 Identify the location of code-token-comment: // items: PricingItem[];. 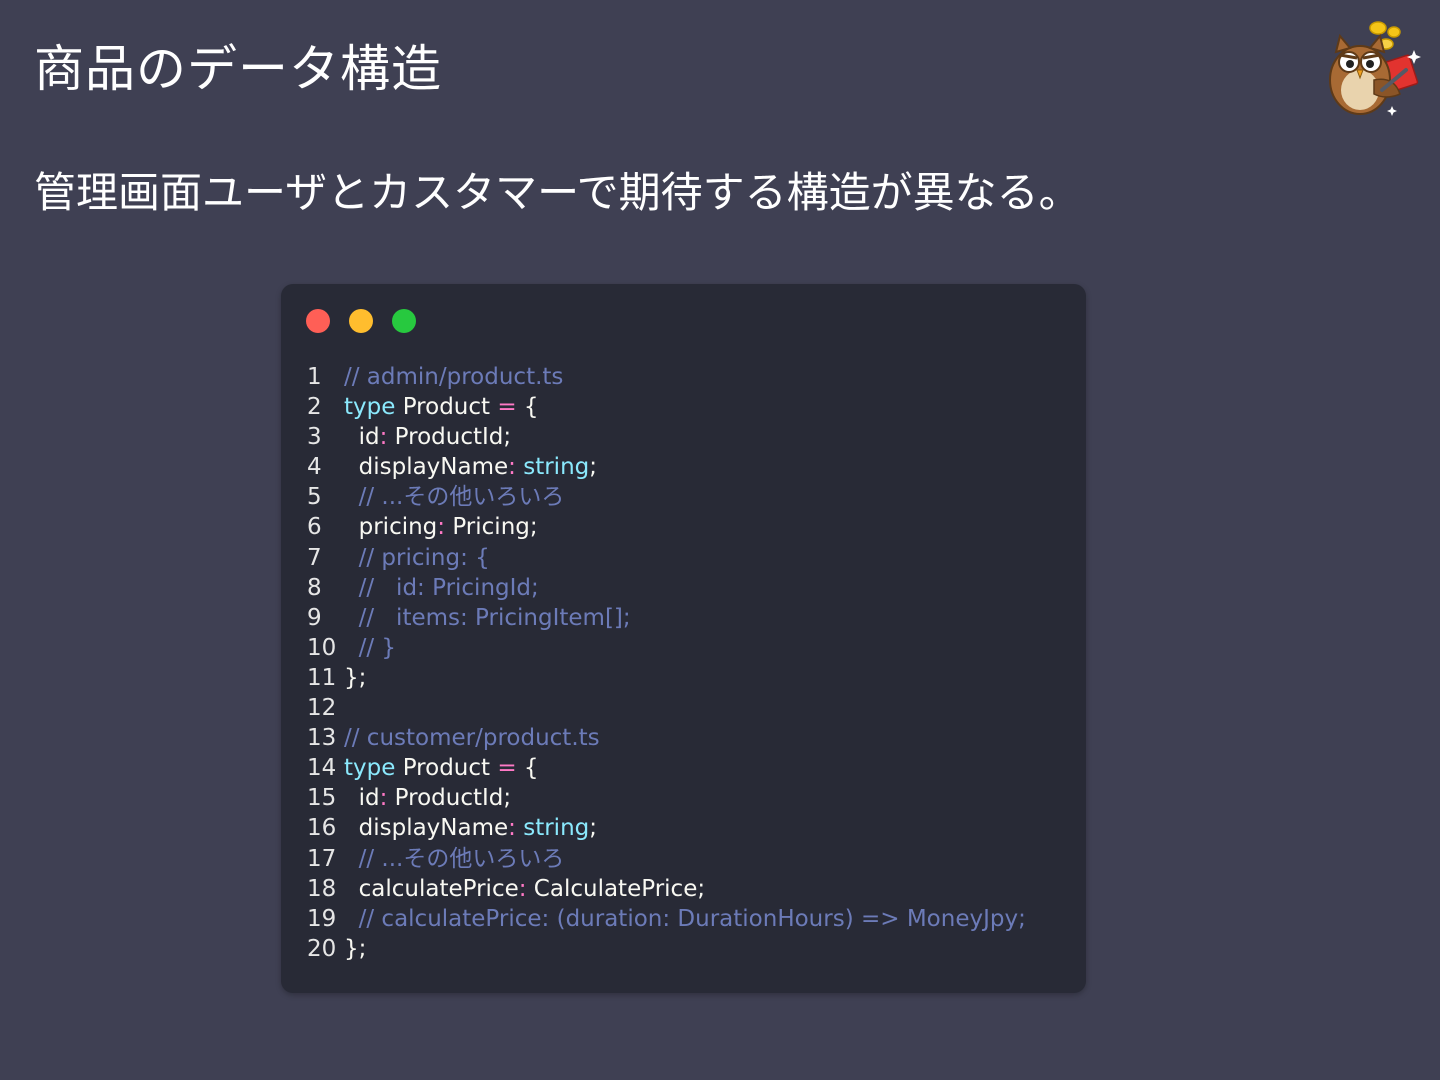
(487, 617).